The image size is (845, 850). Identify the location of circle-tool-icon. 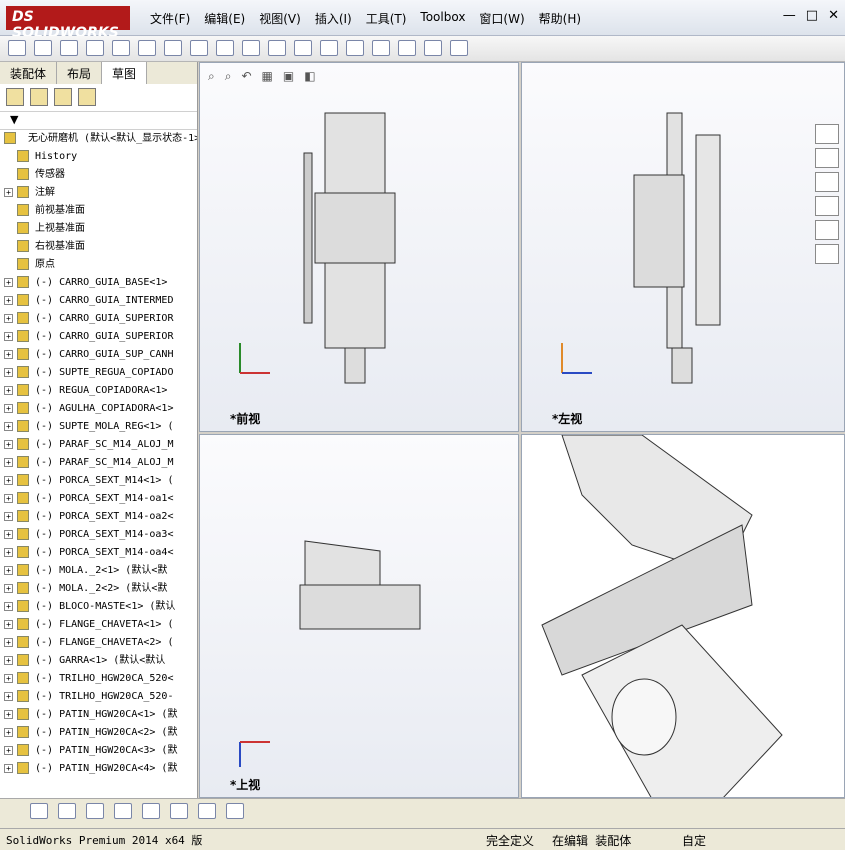
(67, 811).